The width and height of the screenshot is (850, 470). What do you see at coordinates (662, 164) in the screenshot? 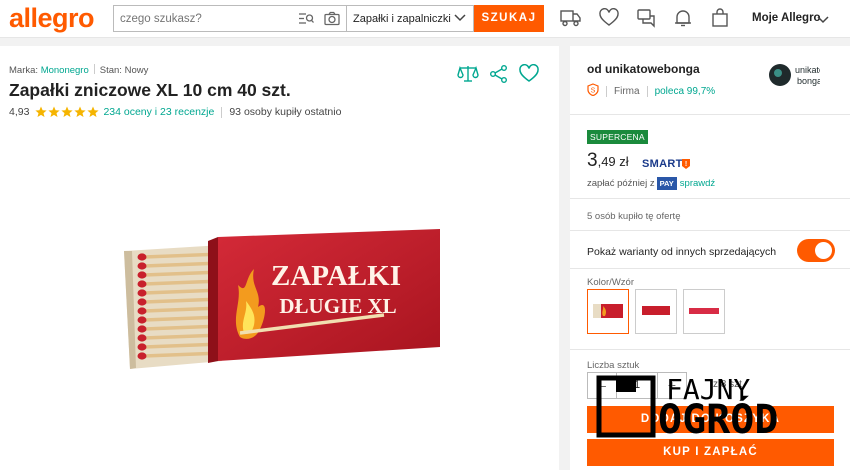
I see `smart-label: SMART` at bounding box center [662, 164].